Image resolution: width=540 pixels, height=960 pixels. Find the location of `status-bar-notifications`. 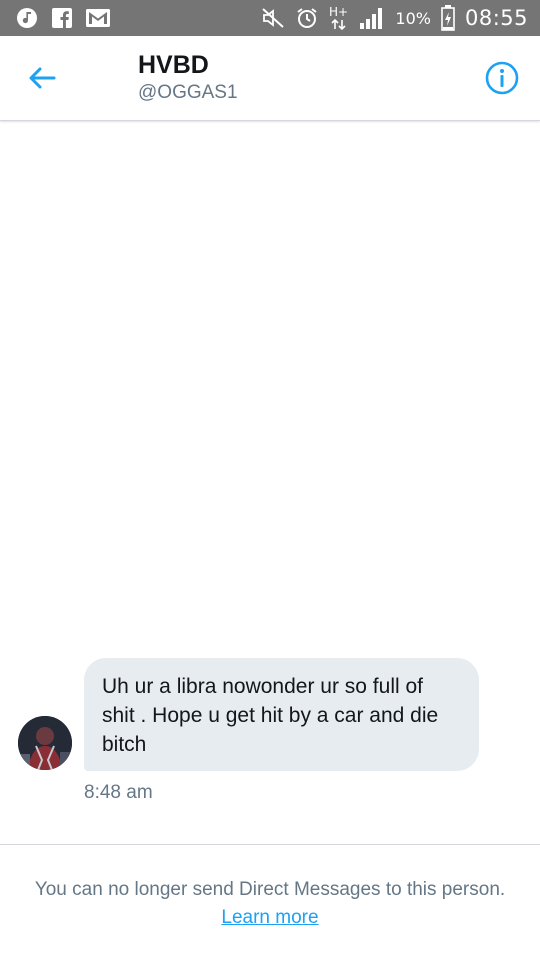

status-bar-notifications is located at coordinates (63, 18).